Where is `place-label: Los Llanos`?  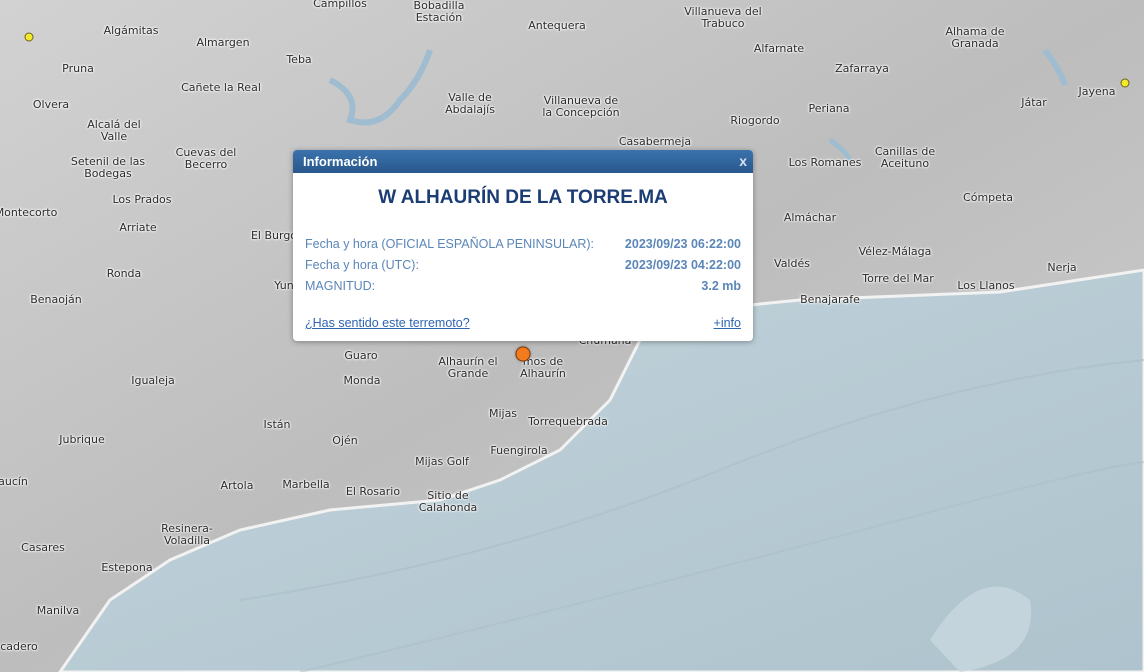 place-label: Los Llanos is located at coordinates (986, 285).